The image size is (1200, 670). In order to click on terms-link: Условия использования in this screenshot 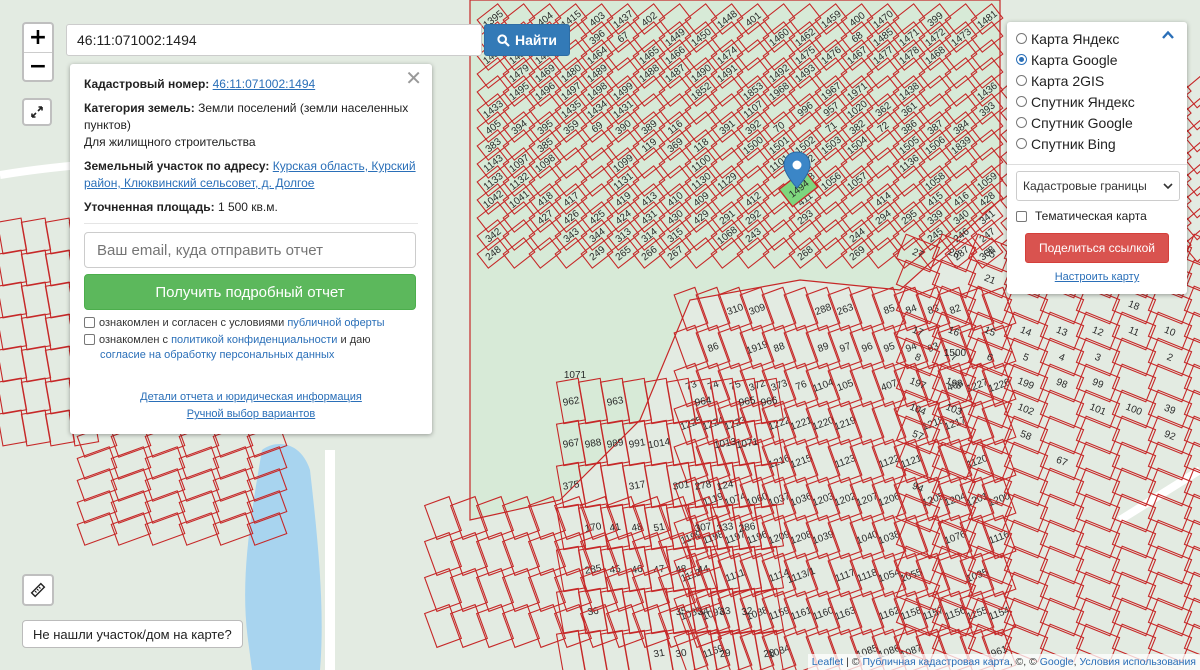, I will do `click(1137, 662)`.